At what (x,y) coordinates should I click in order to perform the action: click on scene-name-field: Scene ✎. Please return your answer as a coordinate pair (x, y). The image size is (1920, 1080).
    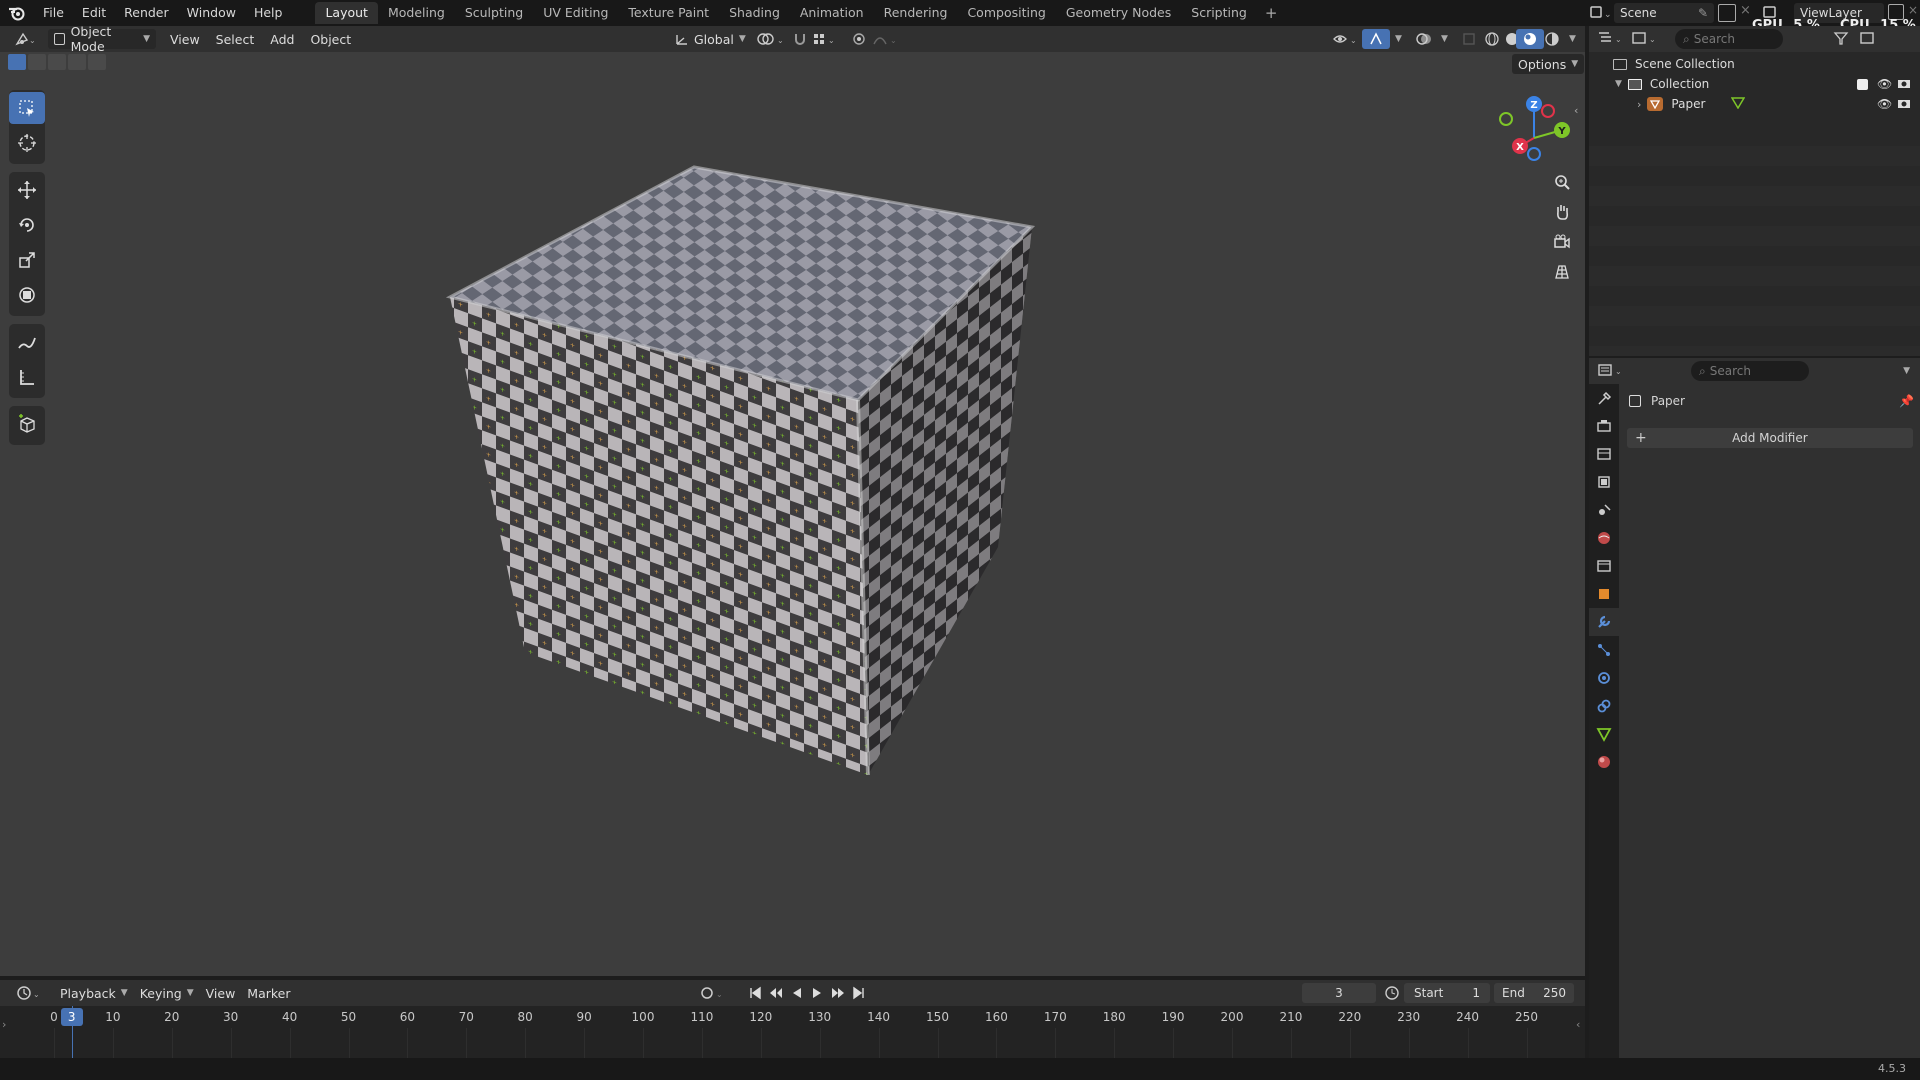
    Looking at the image, I should click on (1664, 13).